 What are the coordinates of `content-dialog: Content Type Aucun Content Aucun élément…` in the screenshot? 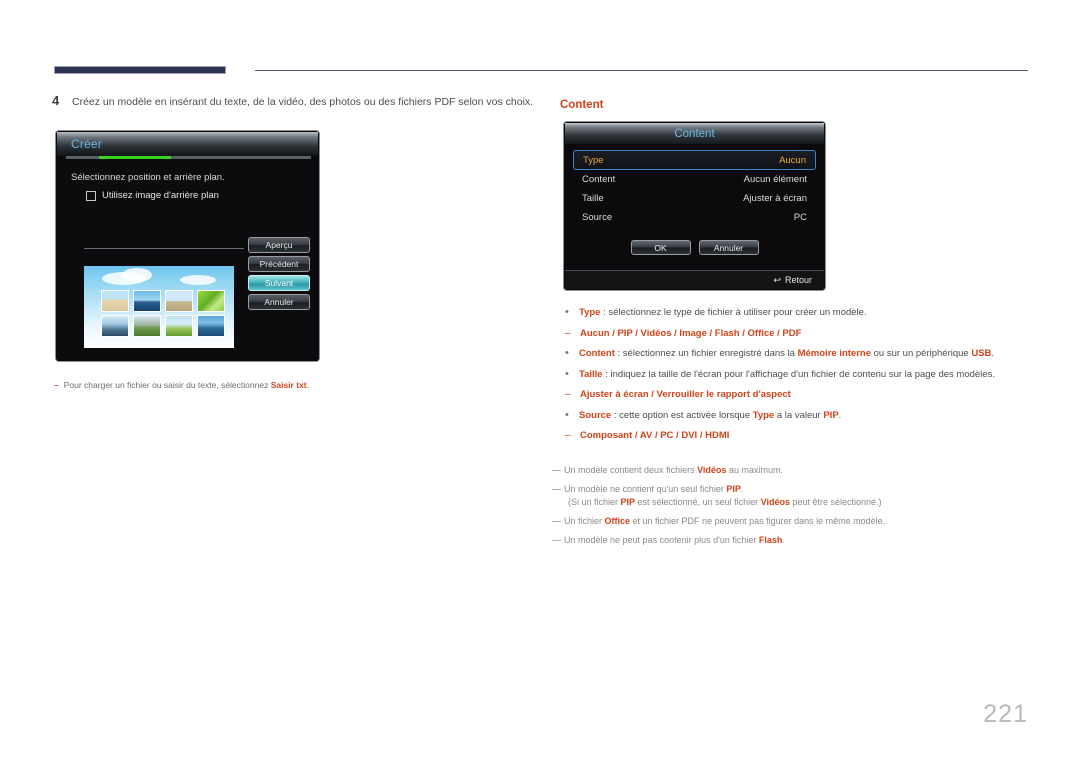 It's located at (694, 206).